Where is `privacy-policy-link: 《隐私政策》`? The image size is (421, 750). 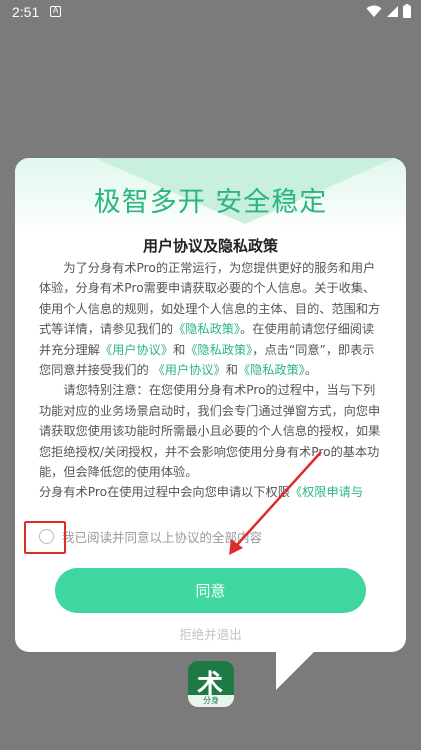
privacy-policy-link: 《隐私政策》 is located at coordinates (206, 329).